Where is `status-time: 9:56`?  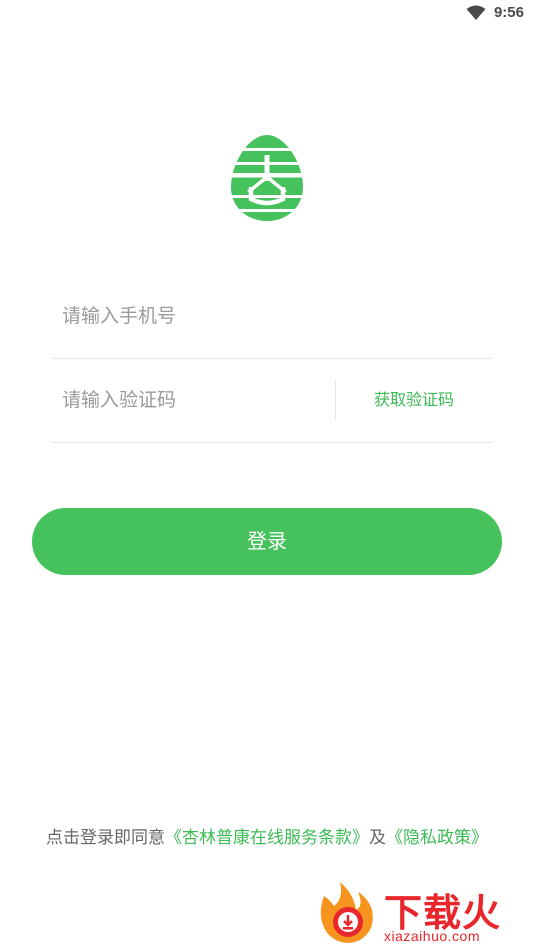
status-time: 9:56 is located at coordinates (508, 12).